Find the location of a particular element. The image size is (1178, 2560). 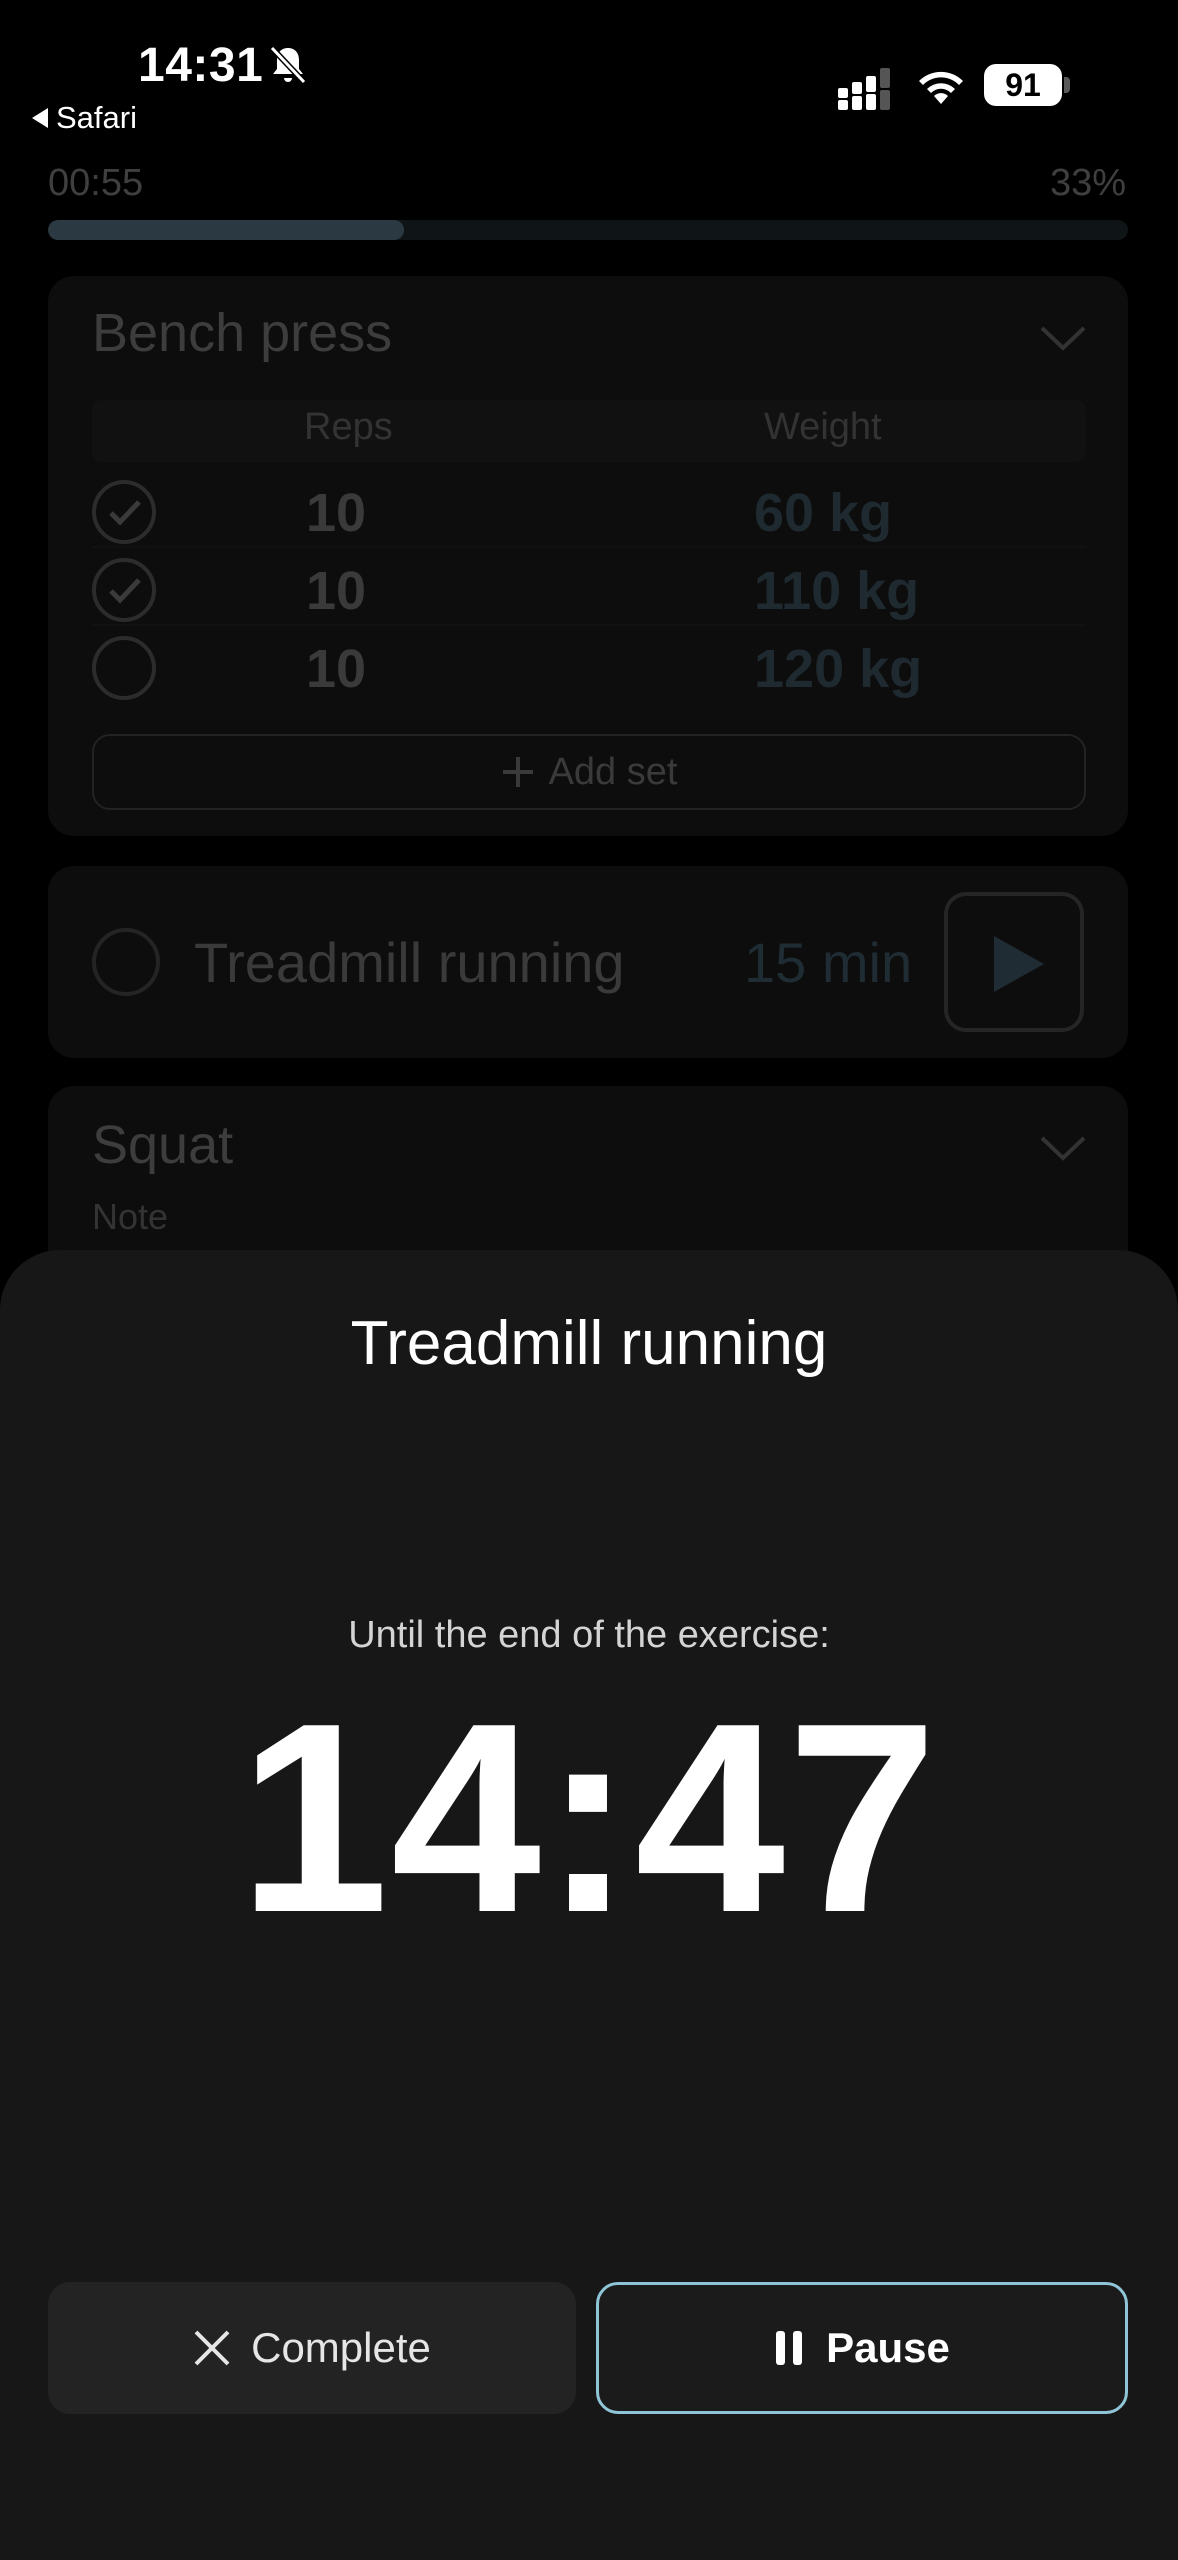

signal-icon is located at coordinates (864, 89).